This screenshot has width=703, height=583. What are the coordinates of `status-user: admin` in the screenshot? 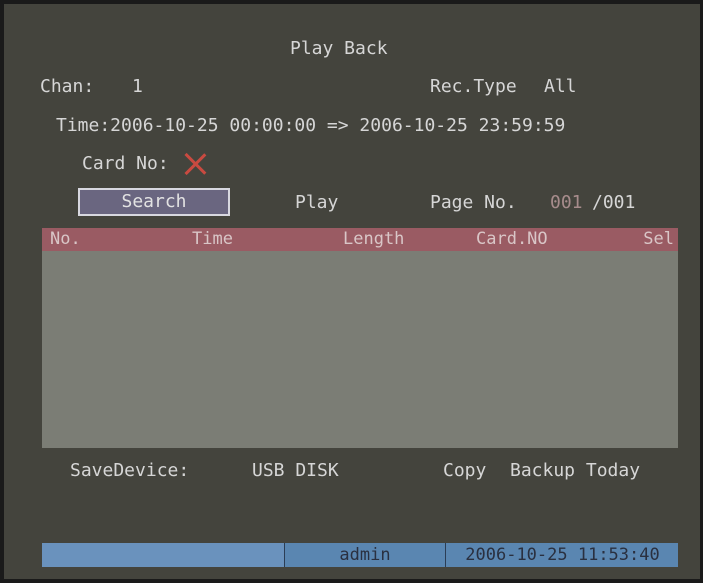 It's located at (364, 555).